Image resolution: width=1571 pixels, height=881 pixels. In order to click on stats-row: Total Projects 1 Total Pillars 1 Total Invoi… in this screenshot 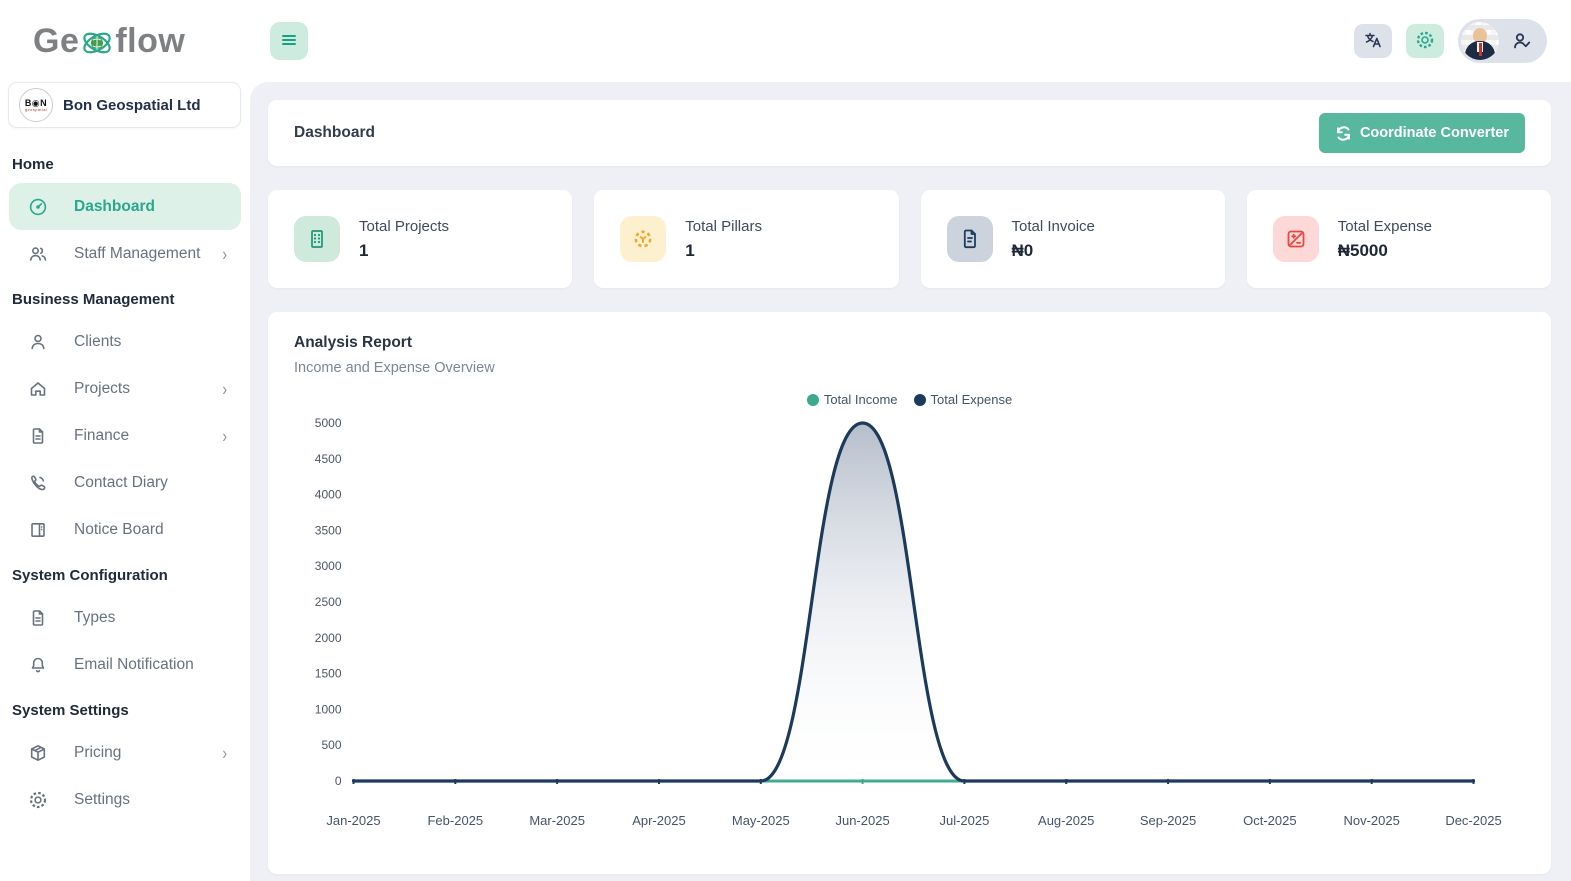, I will do `click(909, 239)`.